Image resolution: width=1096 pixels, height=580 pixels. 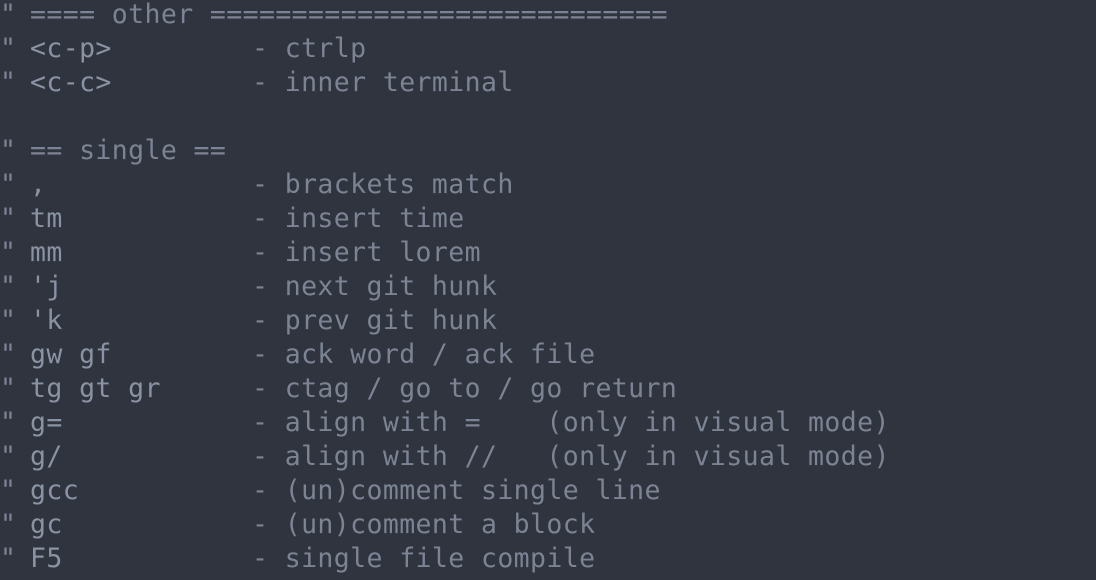 What do you see at coordinates (349, 15) in the screenshot?
I see `heading-text: ==== other ============================` at bounding box center [349, 15].